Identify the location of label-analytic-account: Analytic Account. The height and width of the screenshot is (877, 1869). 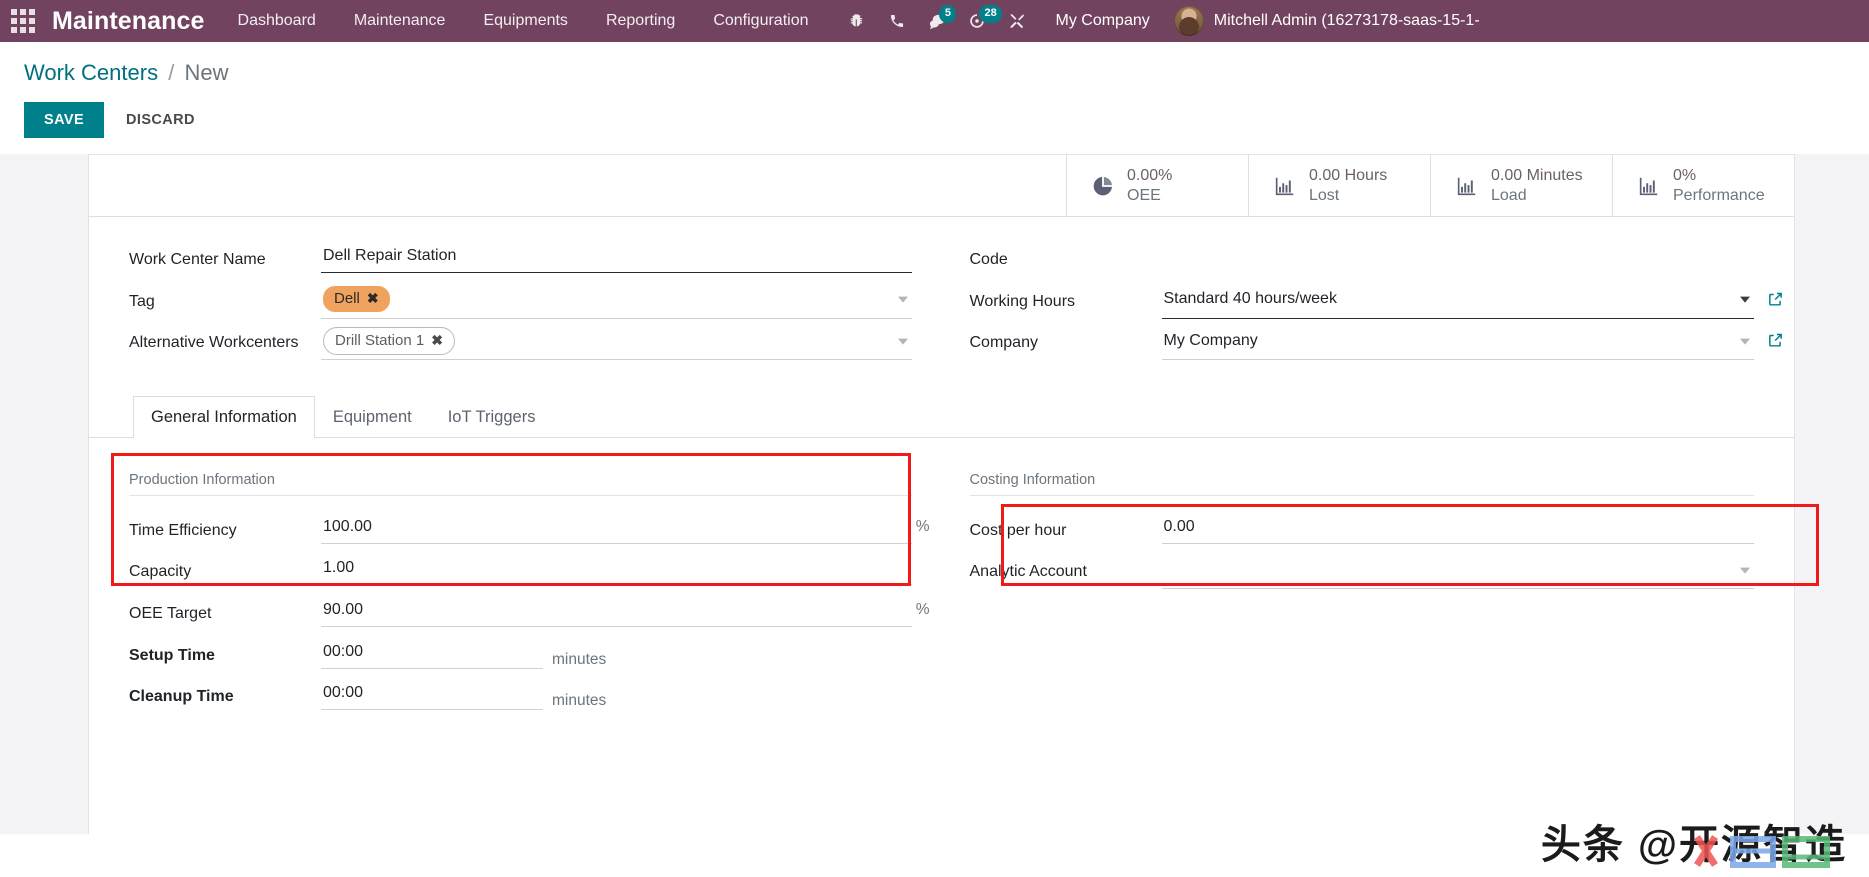
(1028, 572).